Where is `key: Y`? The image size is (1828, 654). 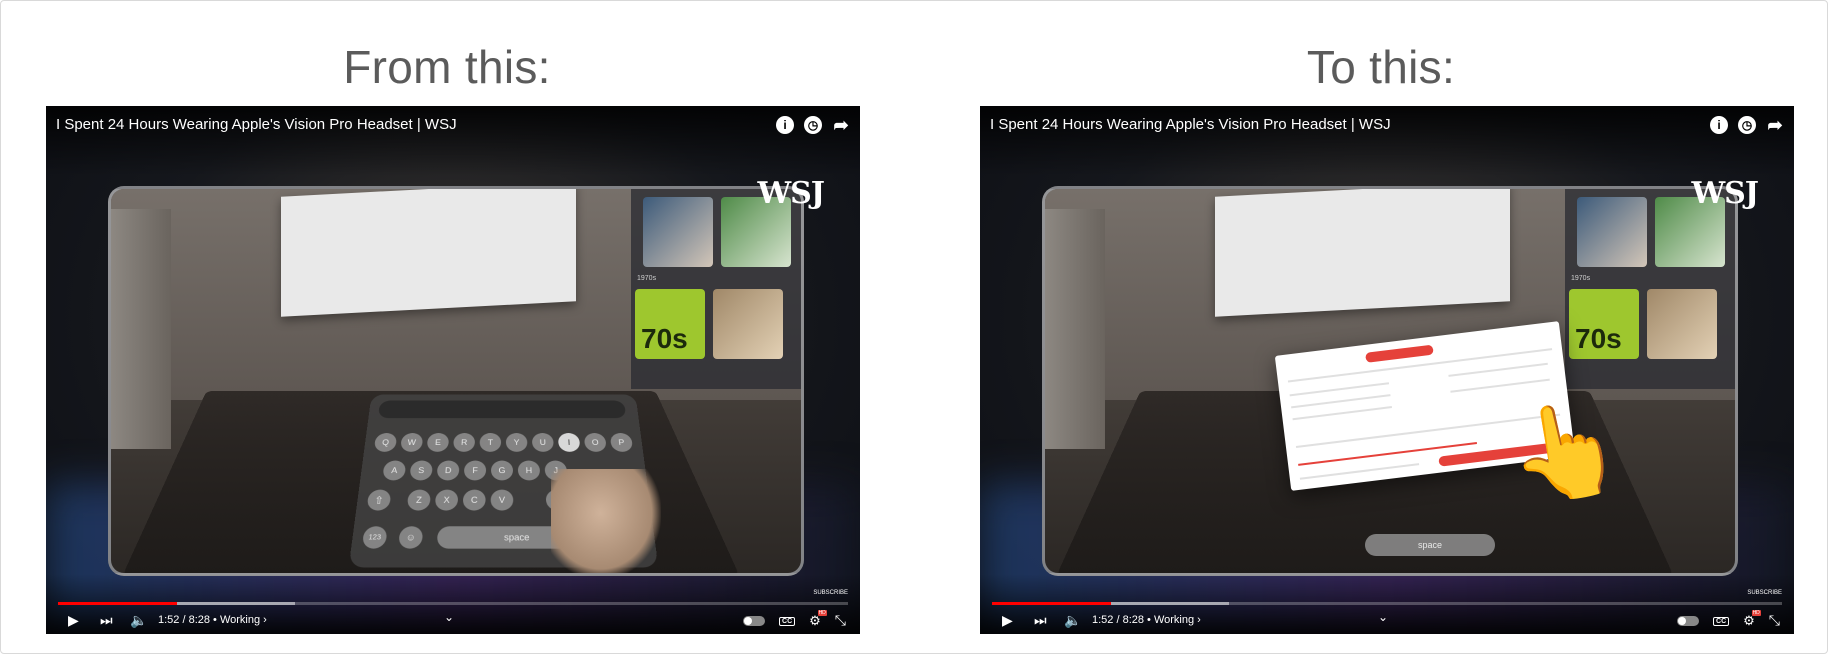
key: Y is located at coordinates (517, 442).